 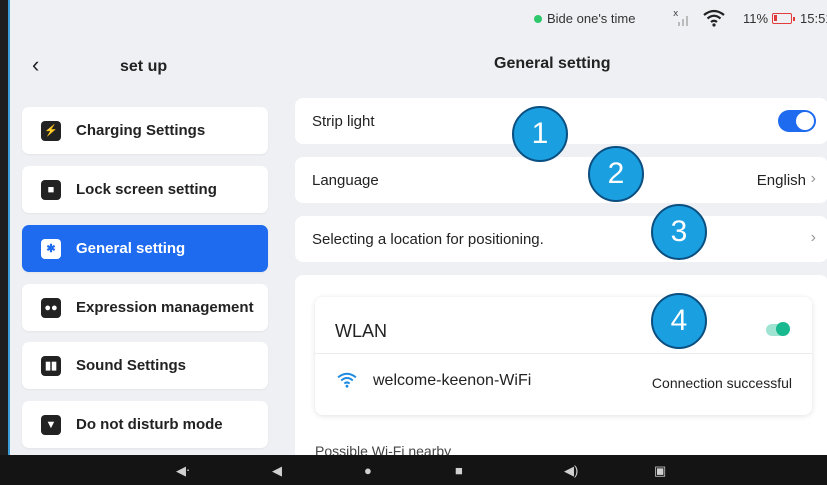 I want to click on charging-icon: ⚡, so click(x=51, y=130).